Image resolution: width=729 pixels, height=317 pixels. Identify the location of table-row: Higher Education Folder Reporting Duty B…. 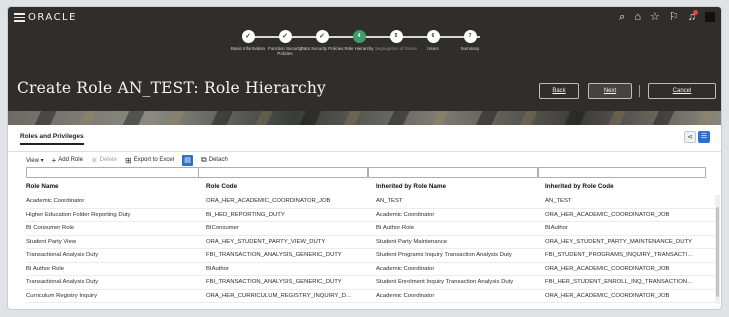
(371, 215).